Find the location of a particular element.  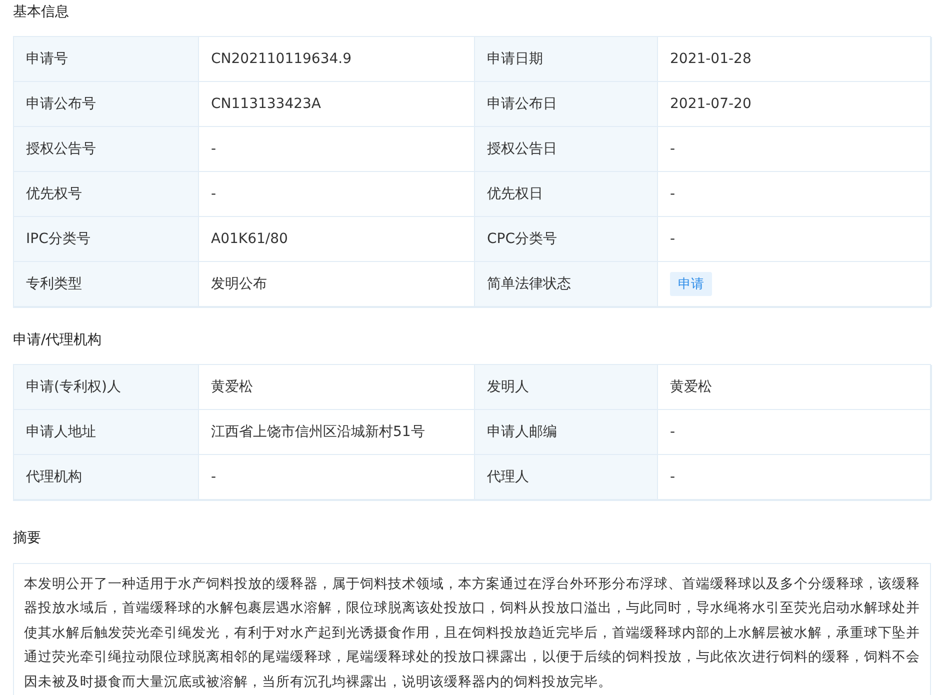

field-label: 申请公布号 is located at coordinates (106, 104).